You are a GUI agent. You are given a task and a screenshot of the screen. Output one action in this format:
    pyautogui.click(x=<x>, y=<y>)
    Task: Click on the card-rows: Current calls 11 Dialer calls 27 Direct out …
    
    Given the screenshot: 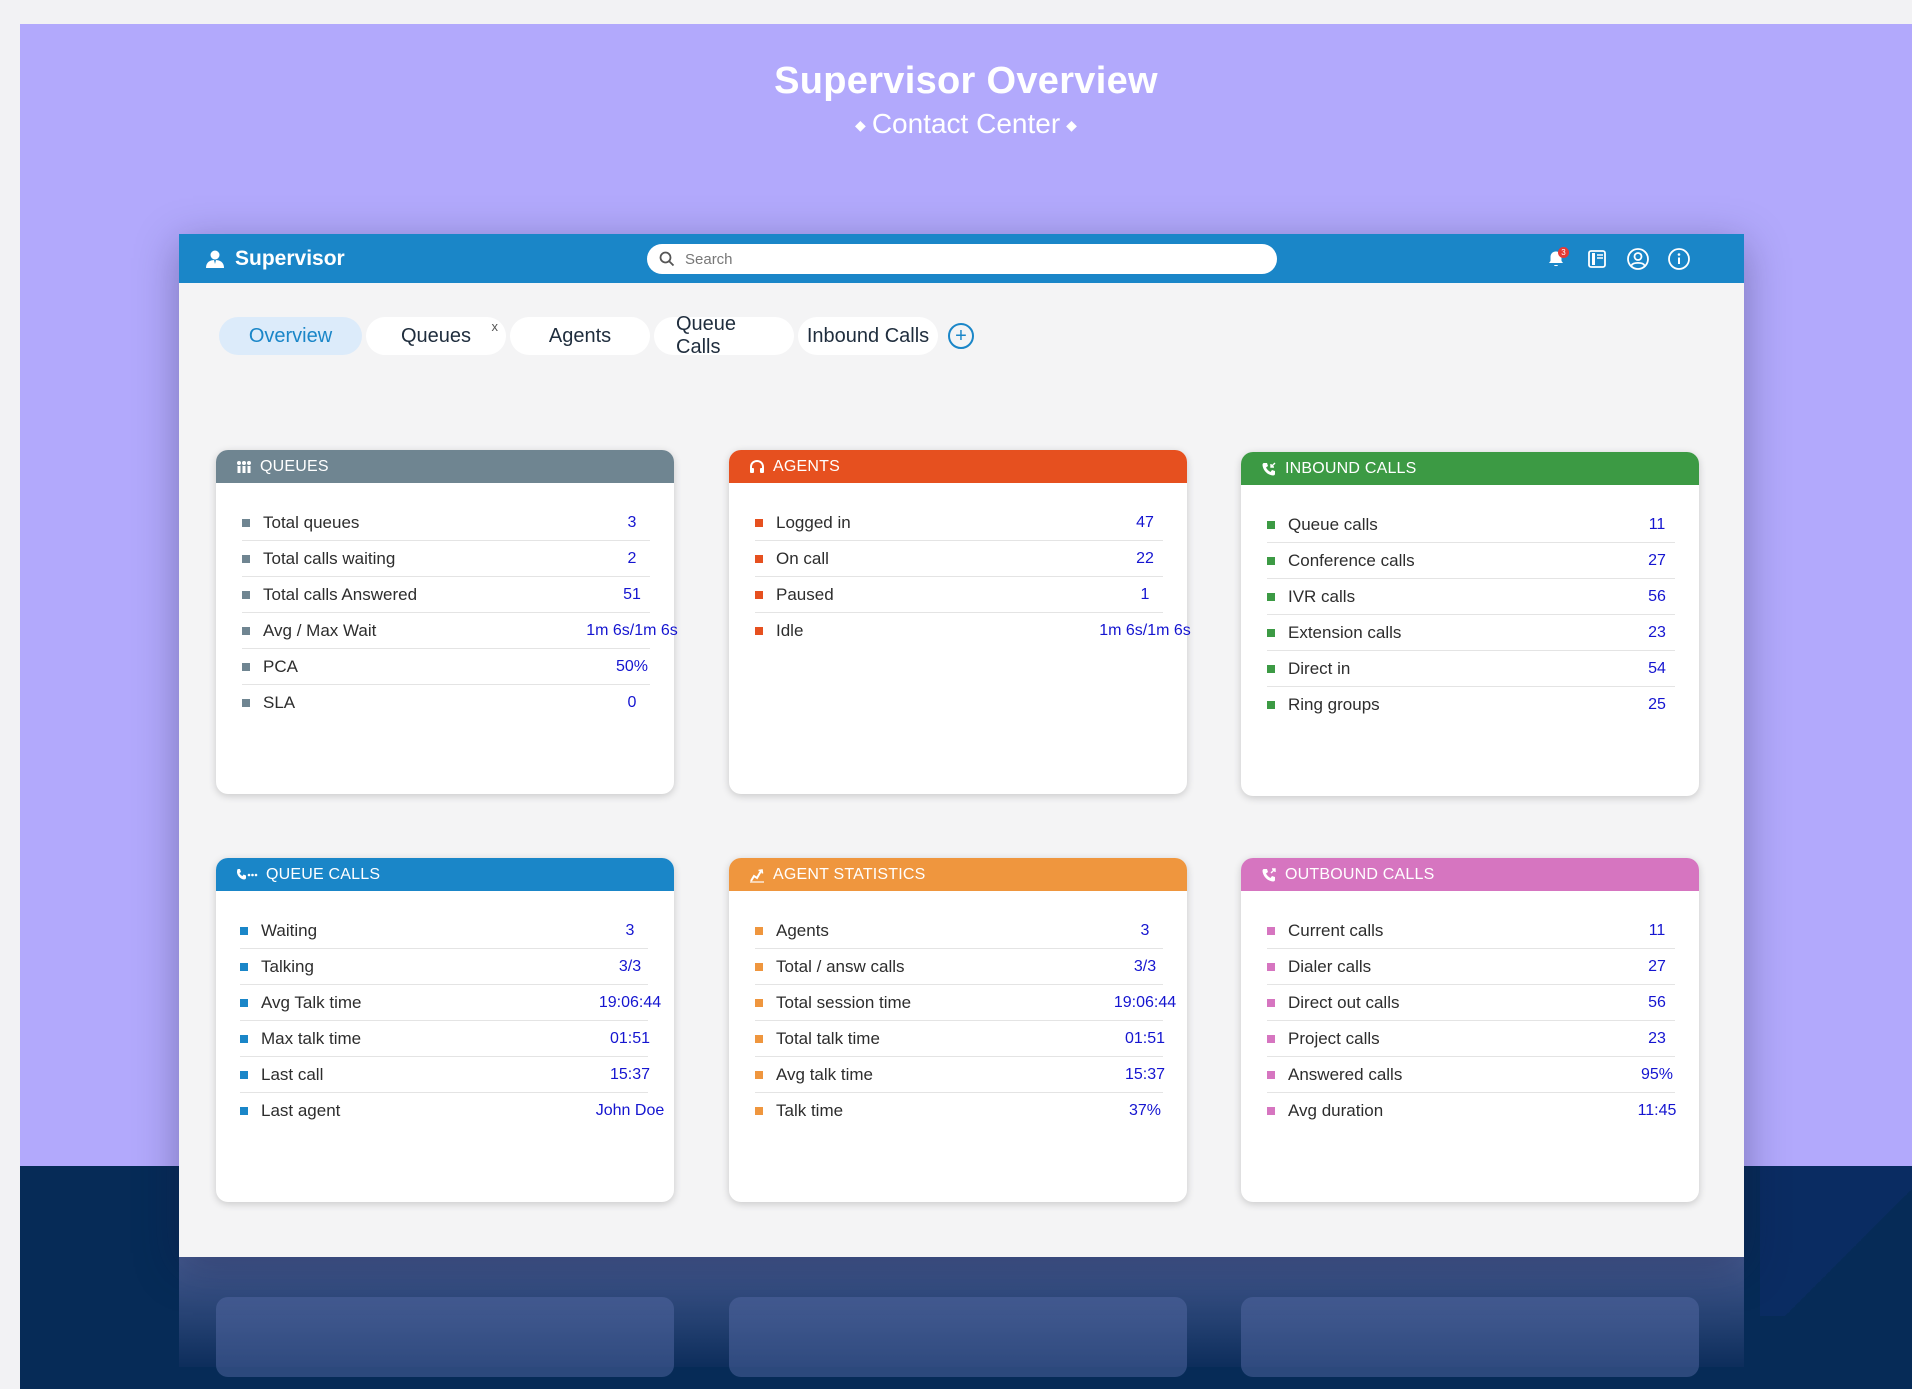 What is the action you would take?
    pyautogui.click(x=1470, y=1010)
    